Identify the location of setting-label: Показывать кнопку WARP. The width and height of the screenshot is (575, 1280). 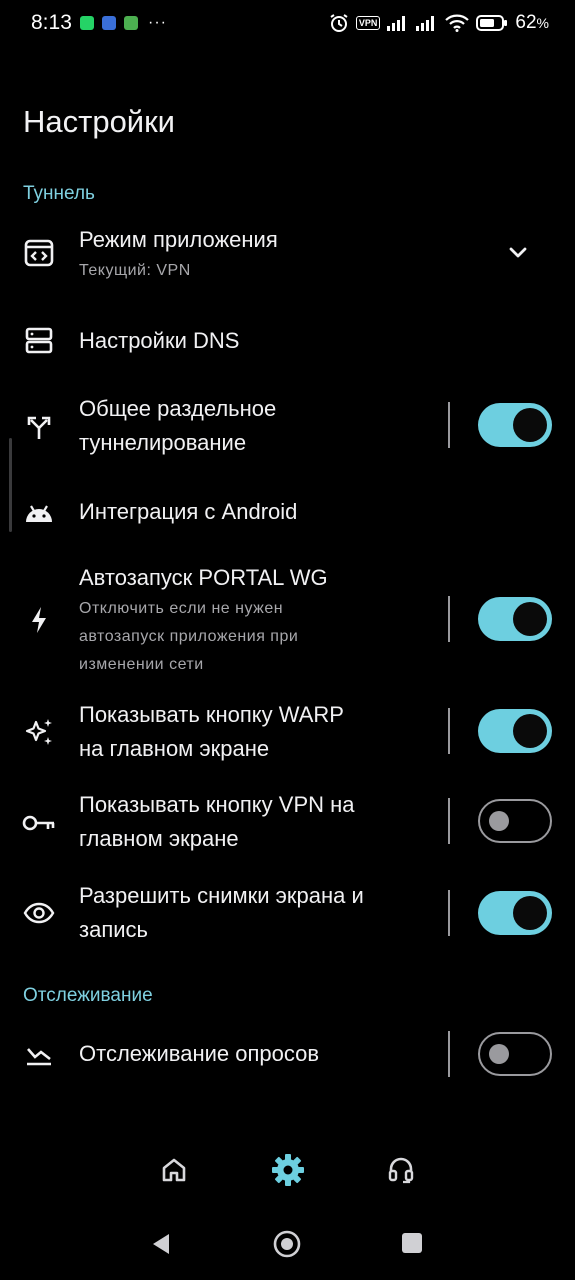
(211, 714).